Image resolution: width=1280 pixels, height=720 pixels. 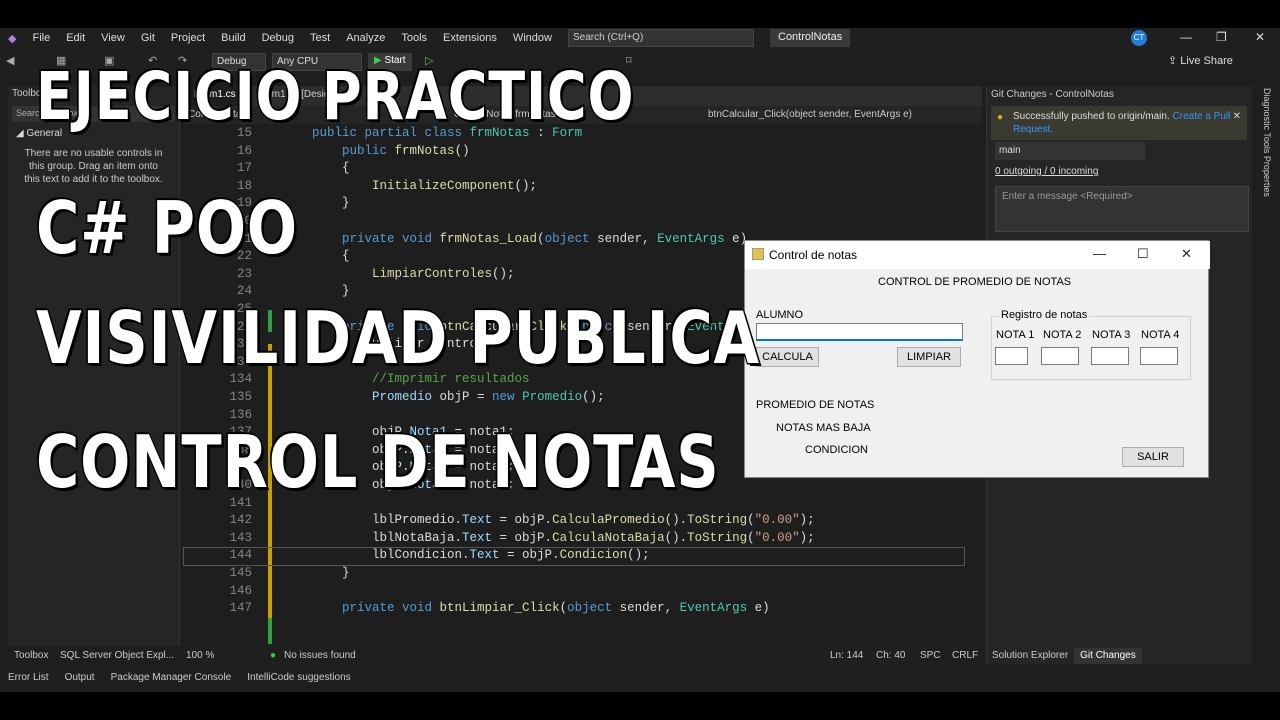 I want to click on nota4-input, so click(x=1159, y=356).